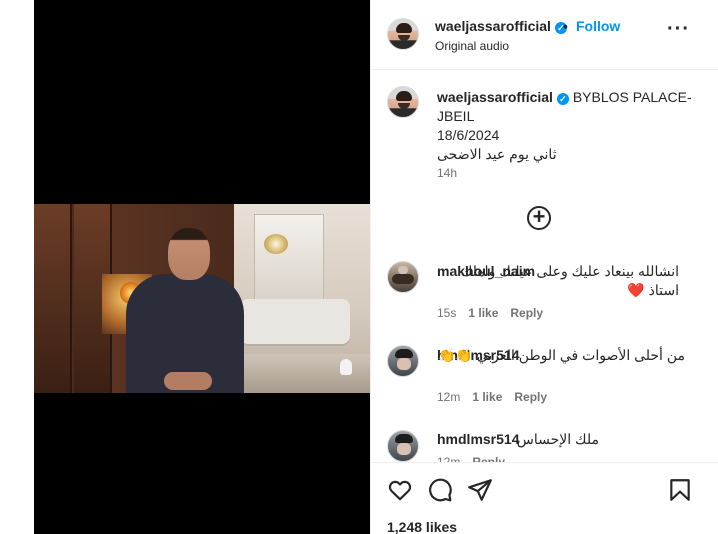  What do you see at coordinates (440, 490) in the screenshot?
I see `comment-icon` at bounding box center [440, 490].